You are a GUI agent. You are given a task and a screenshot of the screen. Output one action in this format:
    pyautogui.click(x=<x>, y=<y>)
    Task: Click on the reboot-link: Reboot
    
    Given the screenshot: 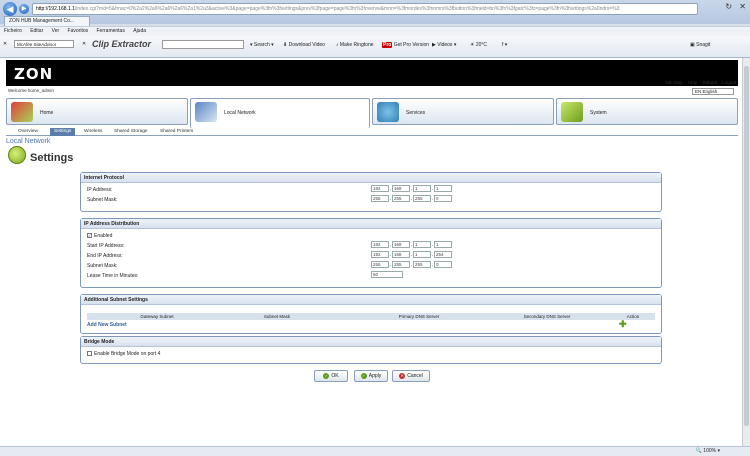 What is the action you would take?
    pyautogui.click(x=709, y=82)
    